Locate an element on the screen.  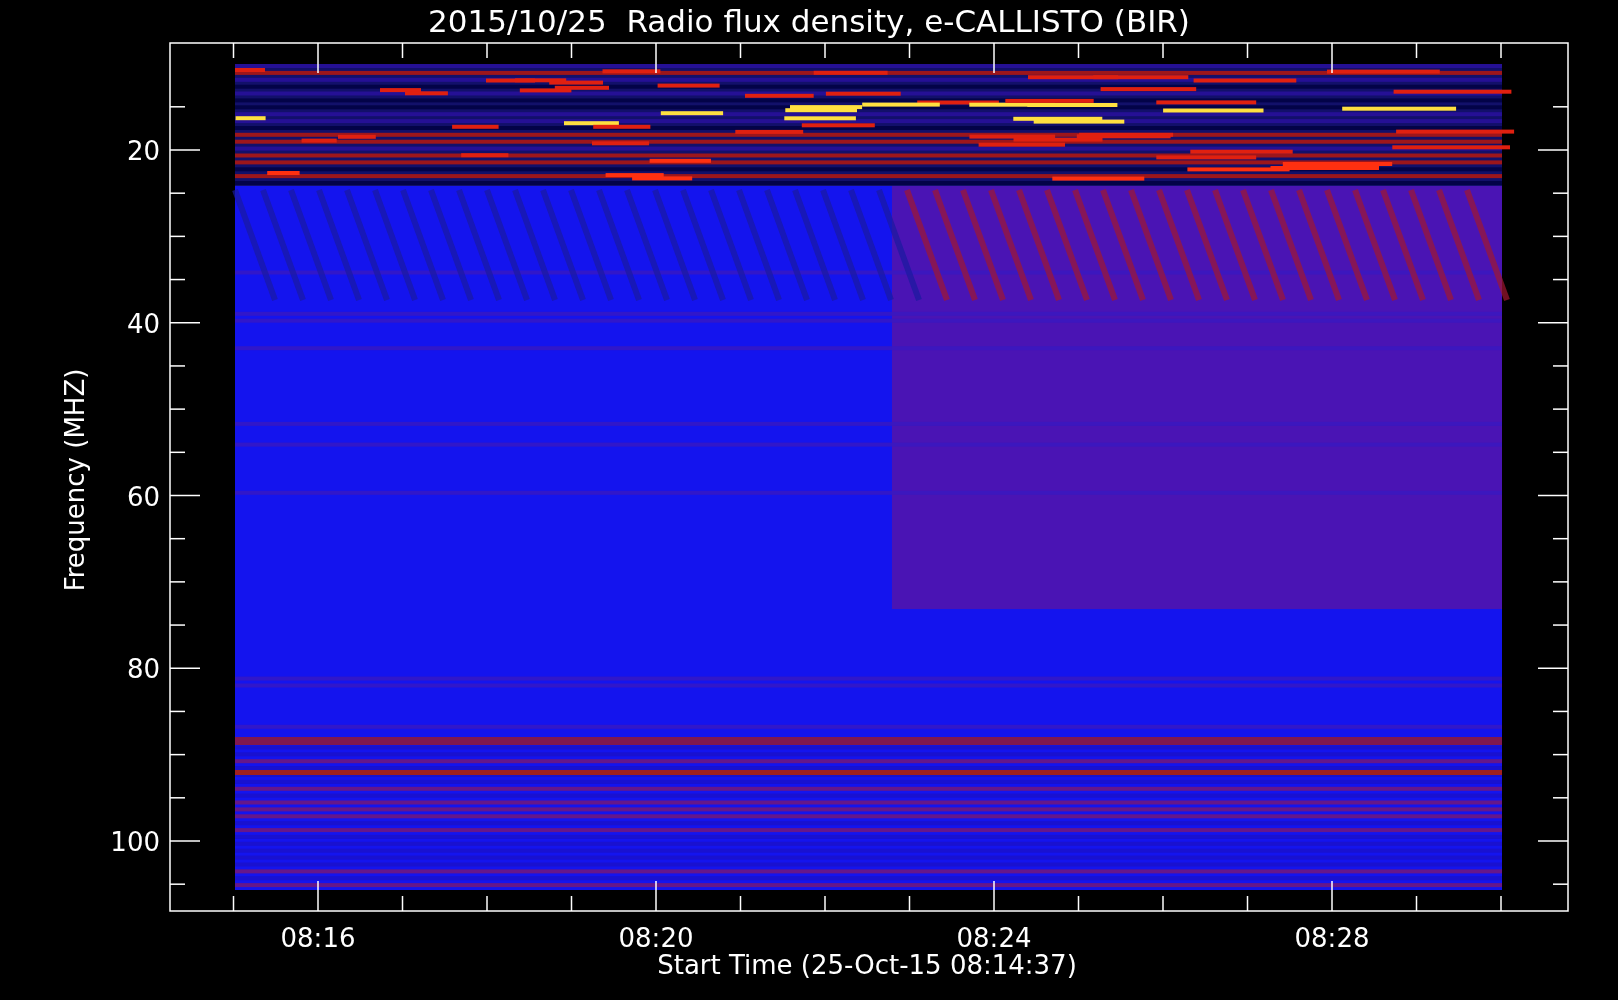
y-axis-label: Frequency (MHZ) is located at coordinates (75, 480).